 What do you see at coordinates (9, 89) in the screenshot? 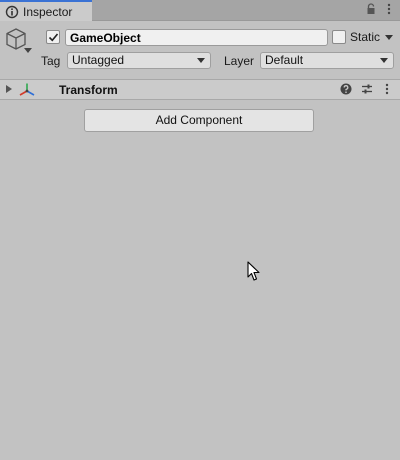
I see `foldout-arrow-icon` at bounding box center [9, 89].